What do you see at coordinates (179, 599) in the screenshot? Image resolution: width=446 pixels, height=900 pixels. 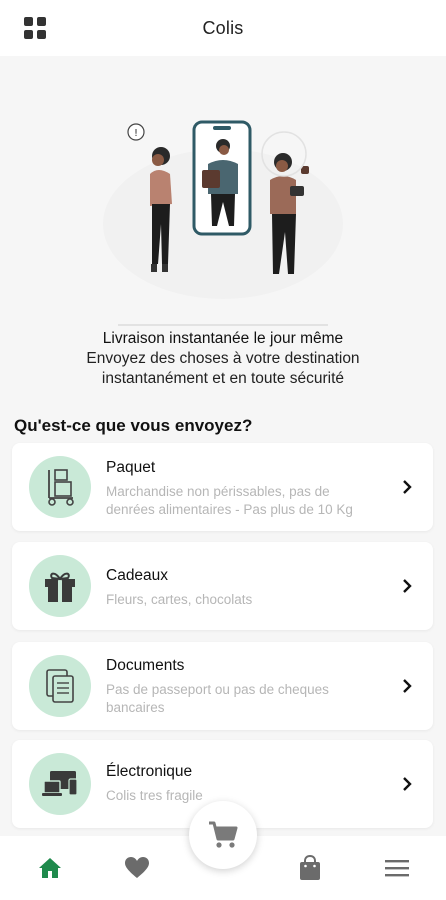 I see `category-description-line-1: Fleurs, cartes, chocolats` at bounding box center [179, 599].